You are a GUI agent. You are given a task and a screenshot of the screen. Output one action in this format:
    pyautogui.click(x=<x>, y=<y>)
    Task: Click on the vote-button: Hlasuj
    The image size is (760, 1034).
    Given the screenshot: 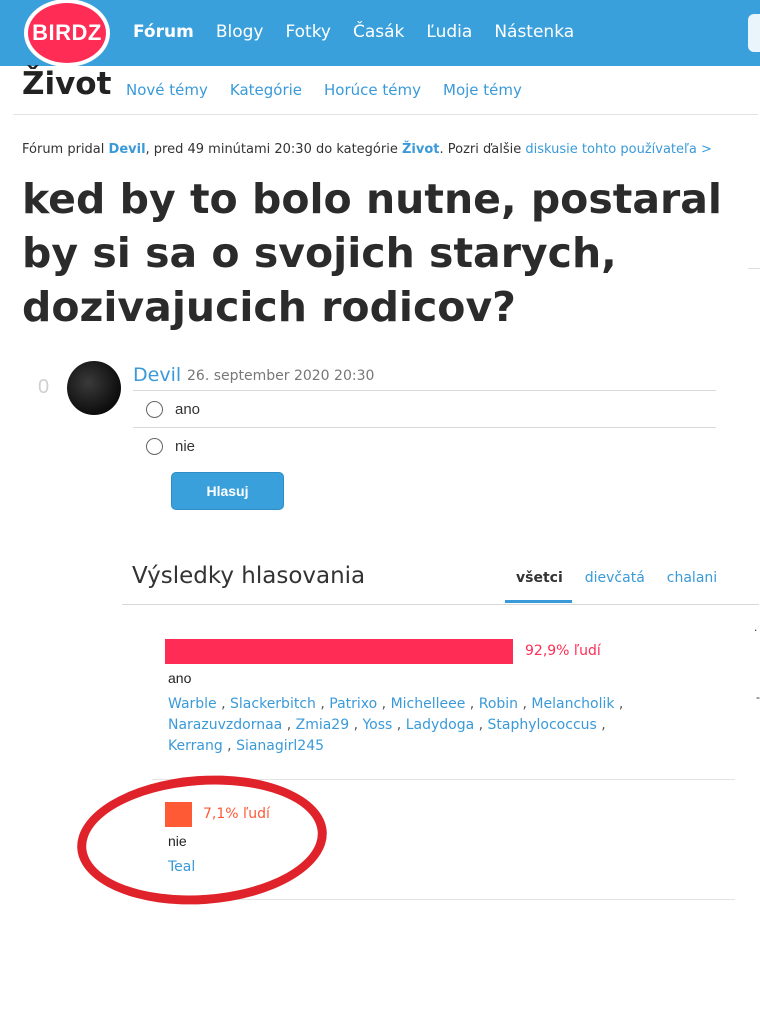 What is the action you would take?
    pyautogui.click(x=227, y=491)
    